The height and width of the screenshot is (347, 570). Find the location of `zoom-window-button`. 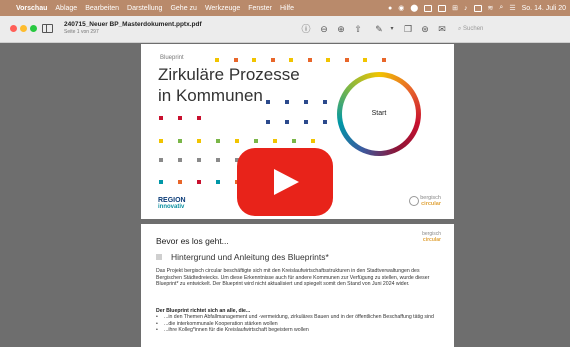

zoom-window-button is located at coordinates (33, 28).